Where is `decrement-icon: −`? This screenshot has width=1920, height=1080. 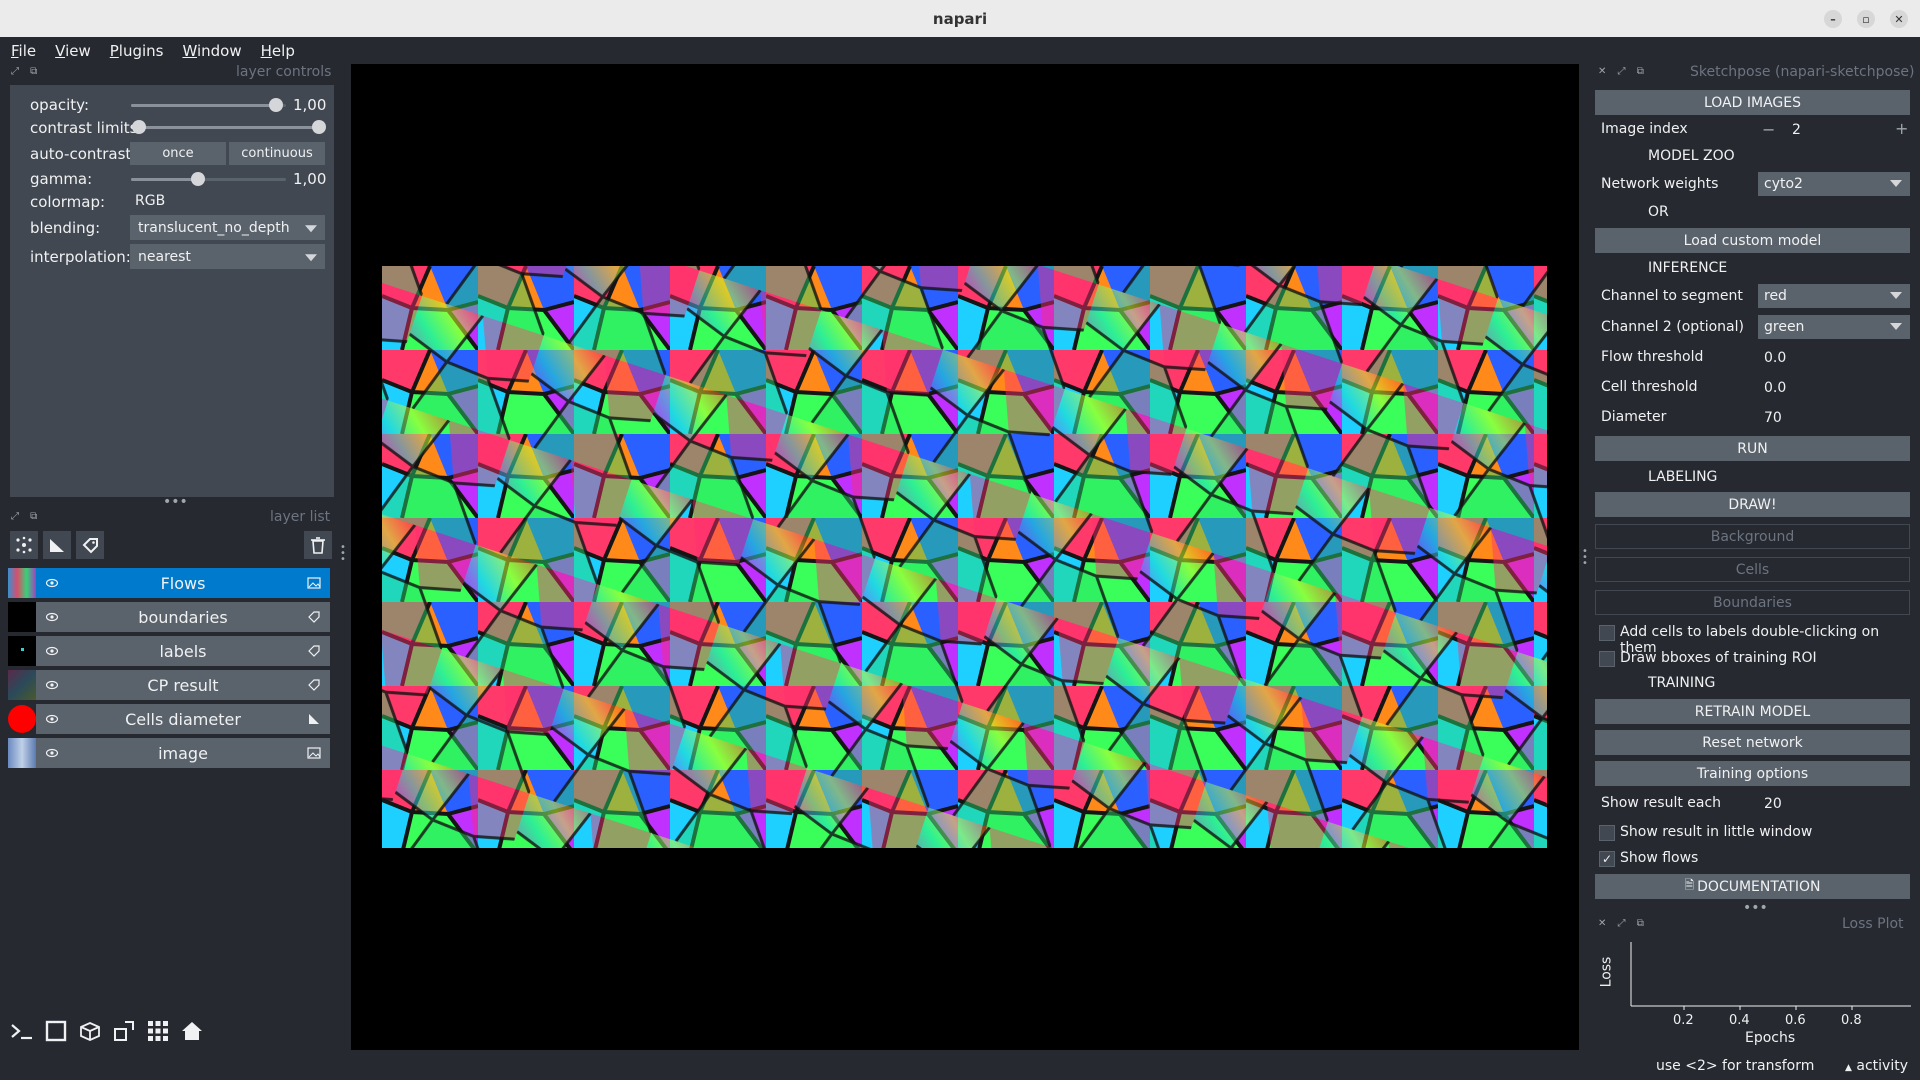 decrement-icon: − is located at coordinates (1768, 129).